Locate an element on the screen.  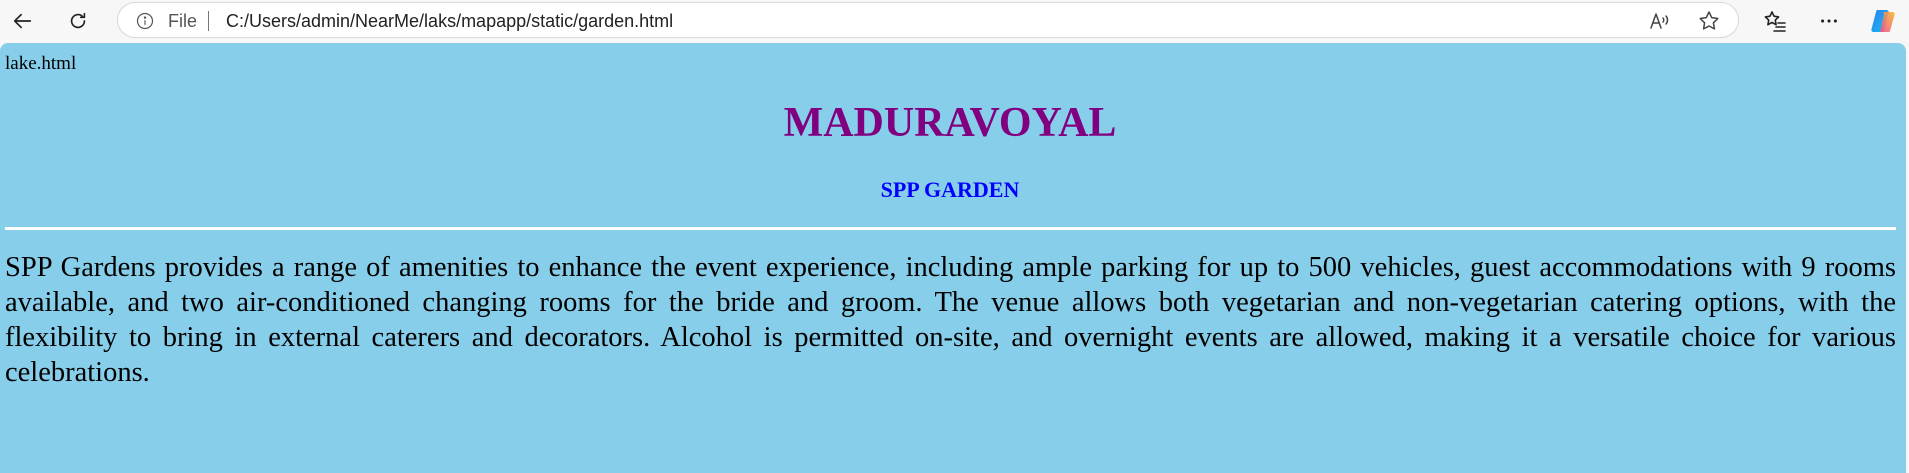
page-filename: lake.html is located at coordinates (41, 63).